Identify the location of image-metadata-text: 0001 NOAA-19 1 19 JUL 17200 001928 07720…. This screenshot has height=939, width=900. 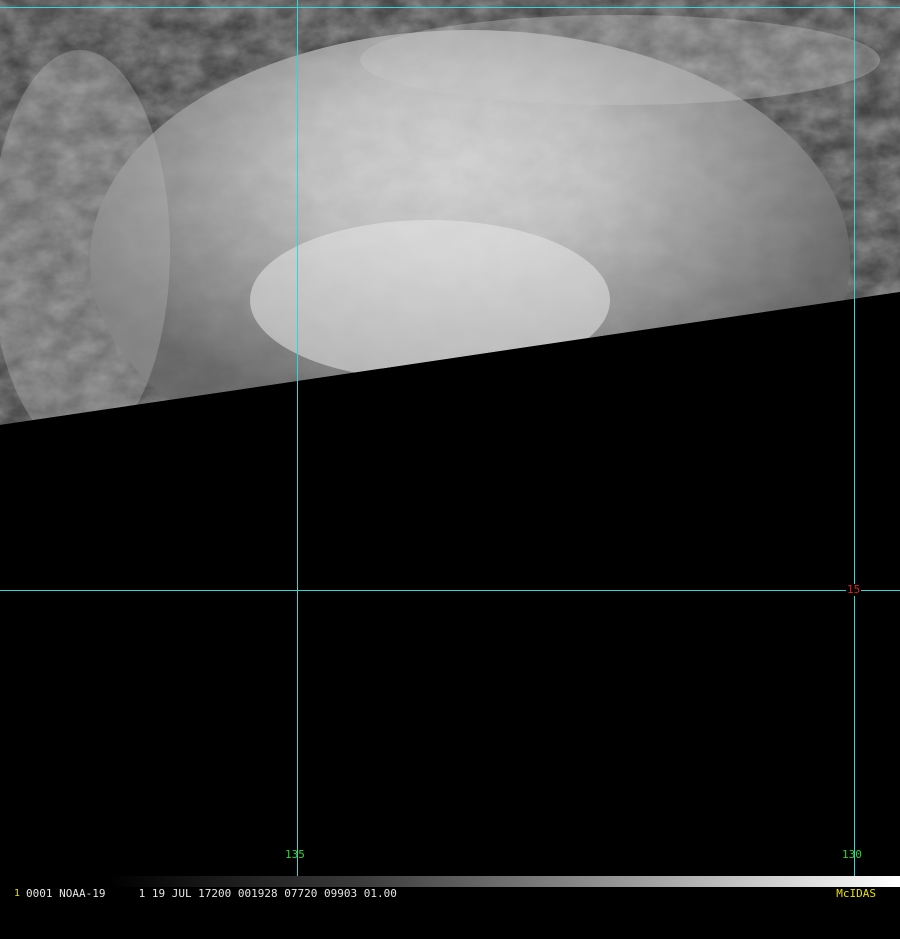
(211, 893).